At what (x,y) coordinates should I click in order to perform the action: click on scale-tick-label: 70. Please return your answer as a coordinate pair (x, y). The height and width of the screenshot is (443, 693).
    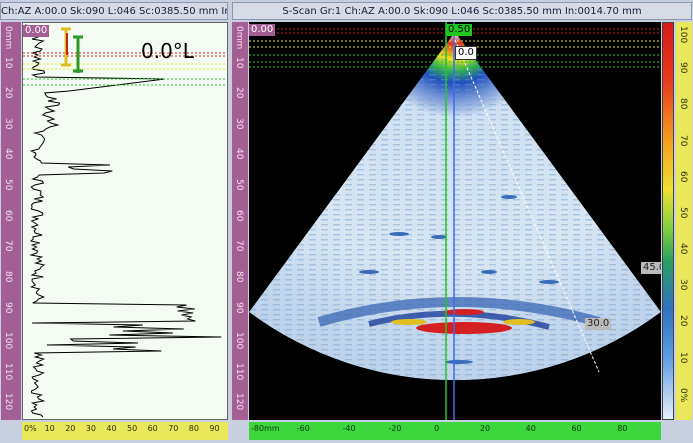
    Looking at the image, I should click on (173, 428).